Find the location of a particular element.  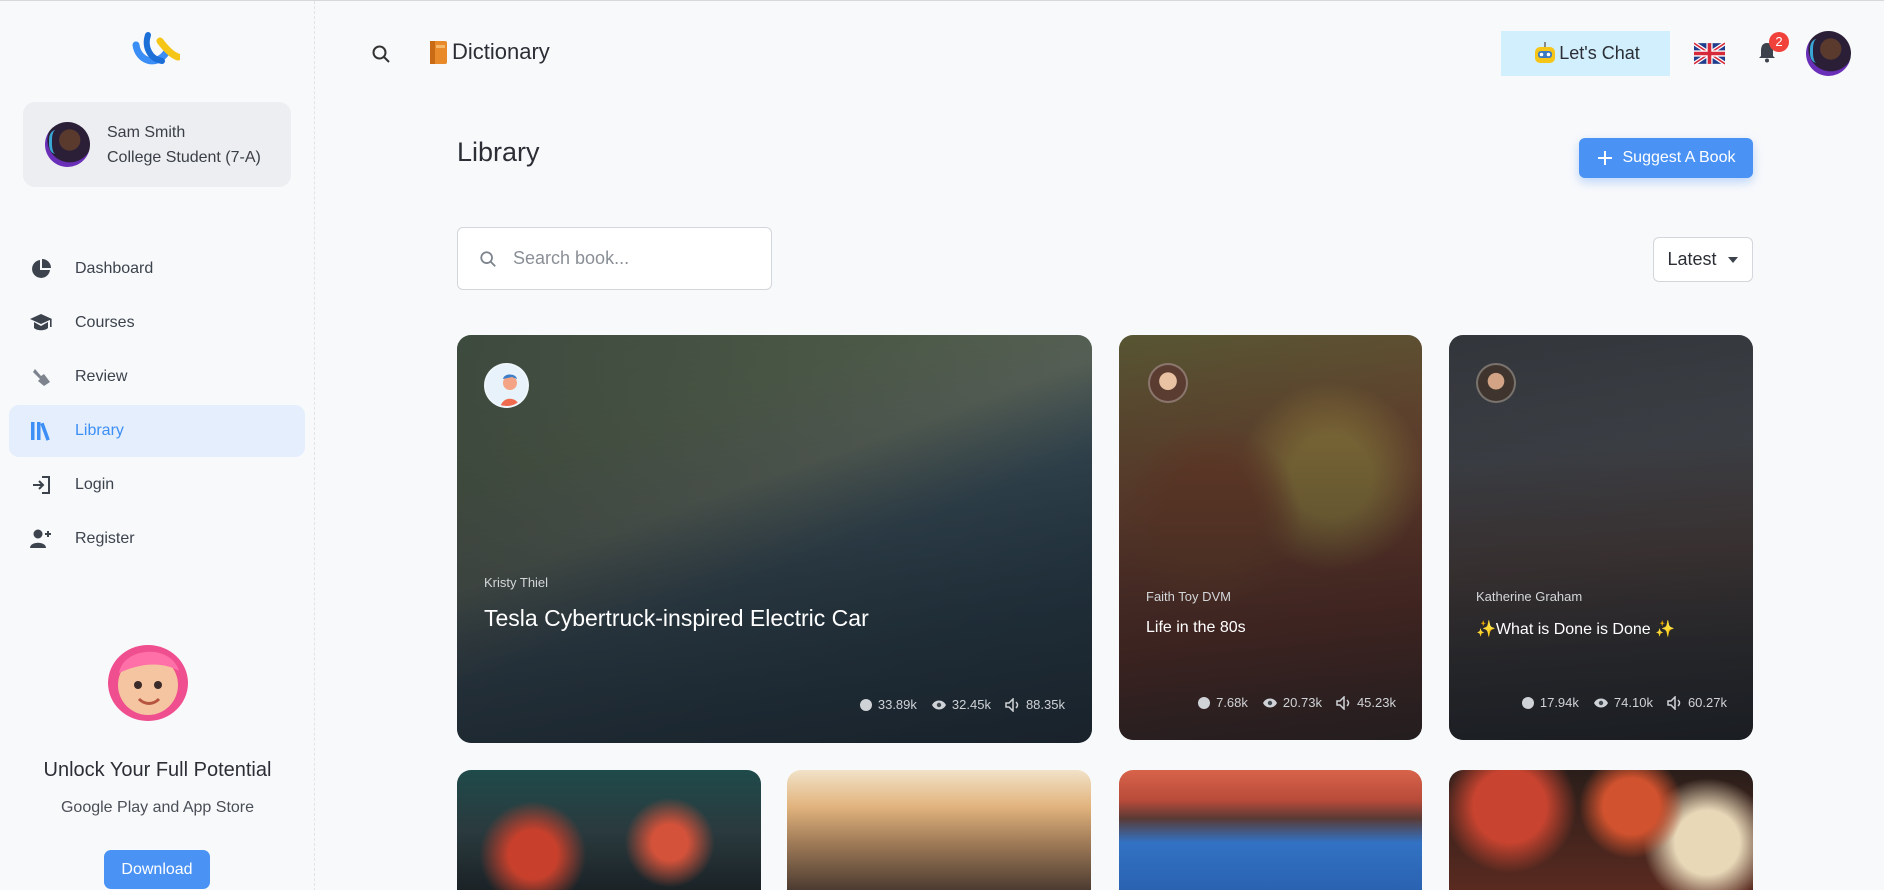

book-author: Faith Toy DVM is located at coordinates (1189, 596).